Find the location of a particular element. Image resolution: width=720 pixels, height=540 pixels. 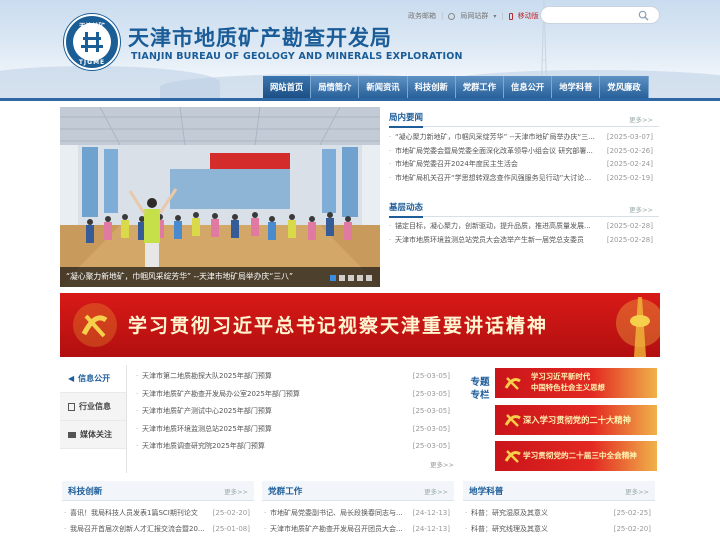

list-item-date: [25-03-05] is located at coordinates (431, 393).